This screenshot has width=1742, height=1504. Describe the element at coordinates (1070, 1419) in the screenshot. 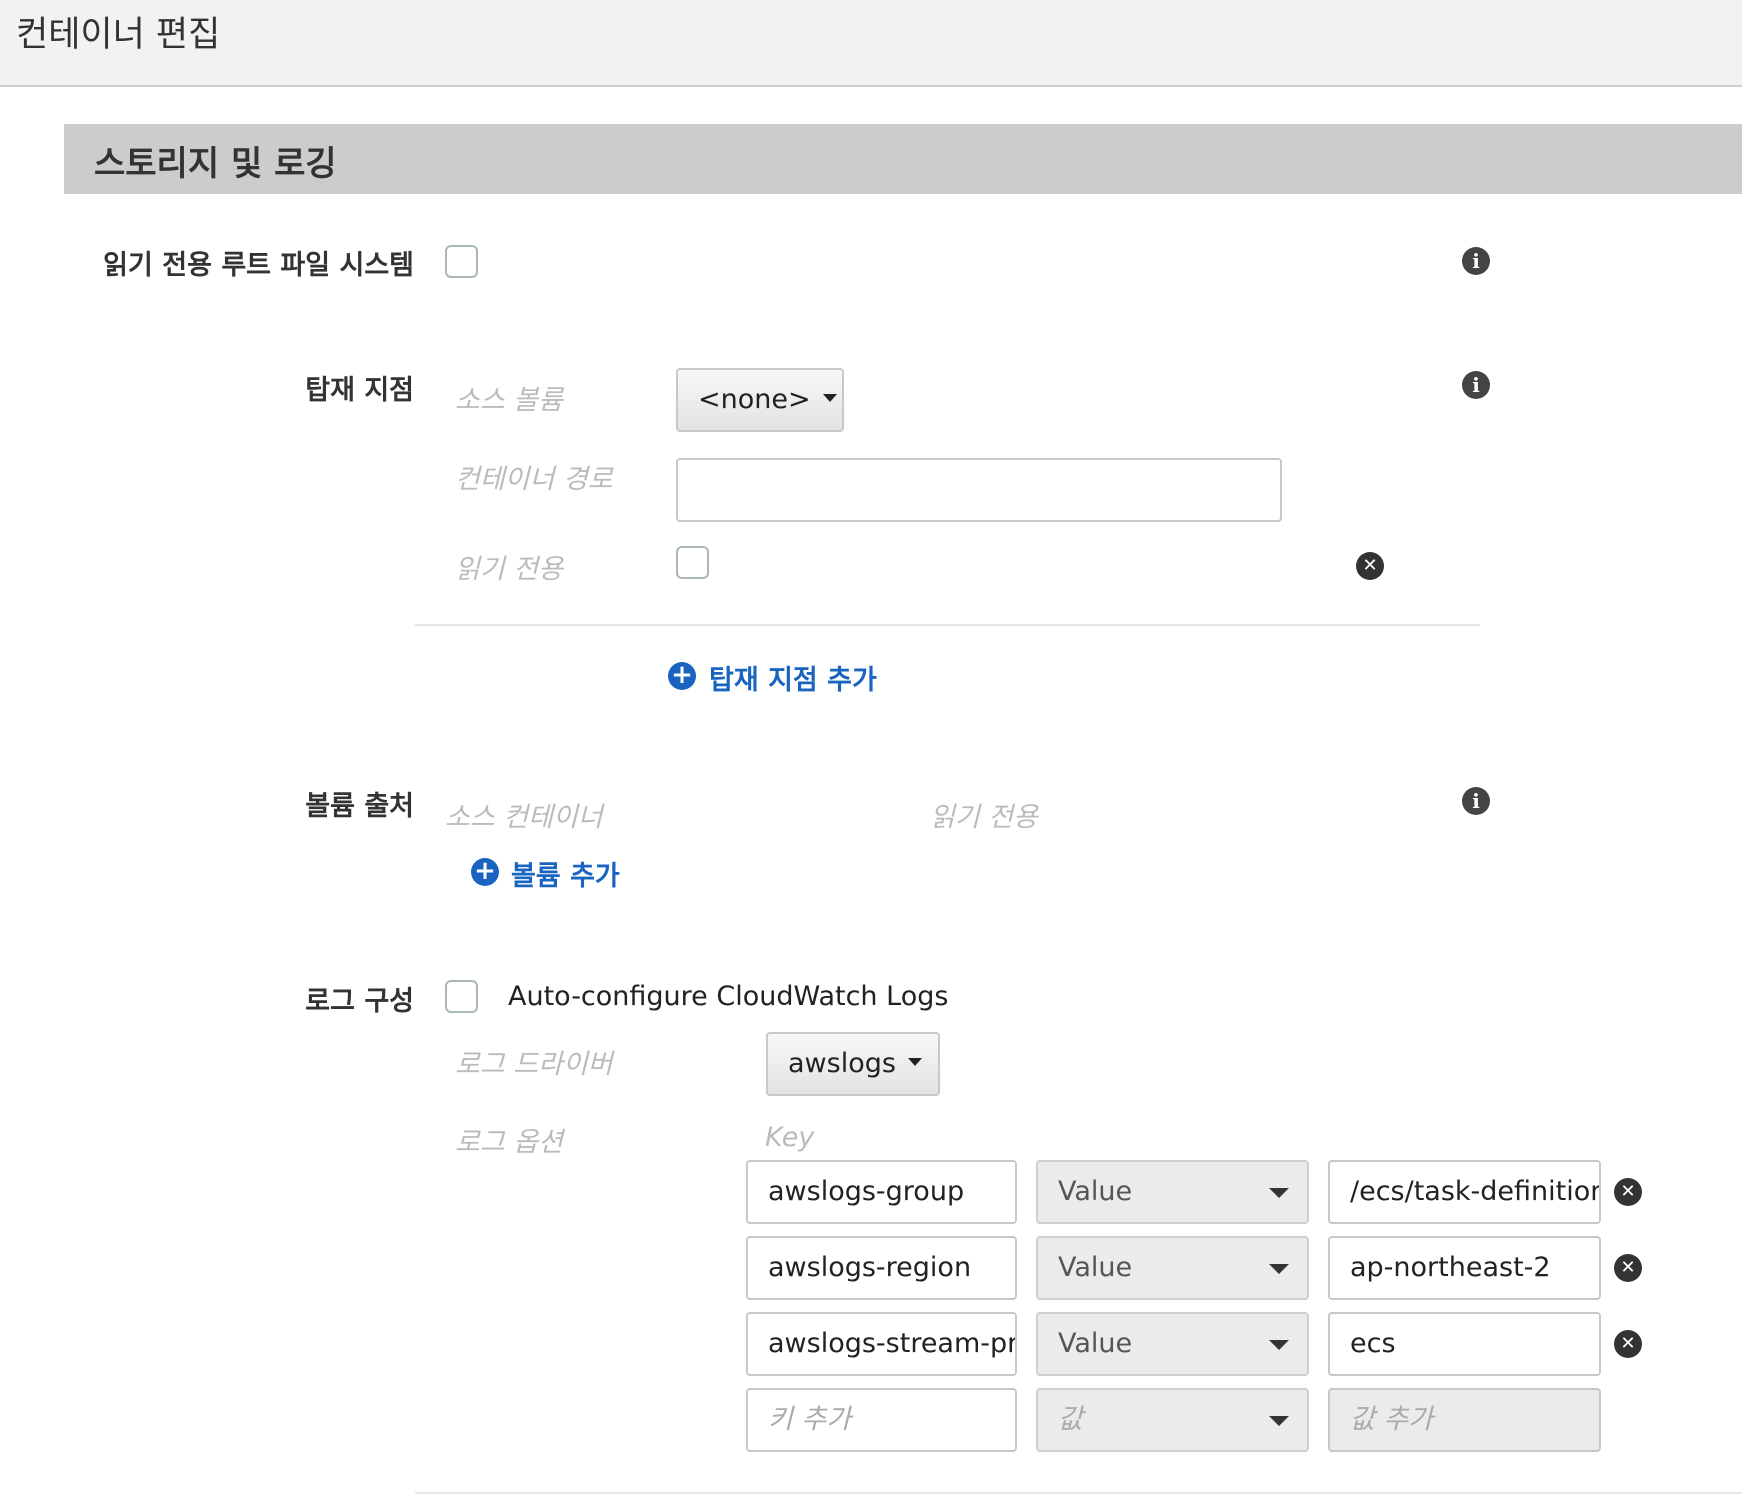

I see `new-log-option-type-placeholder: 값` at that location.